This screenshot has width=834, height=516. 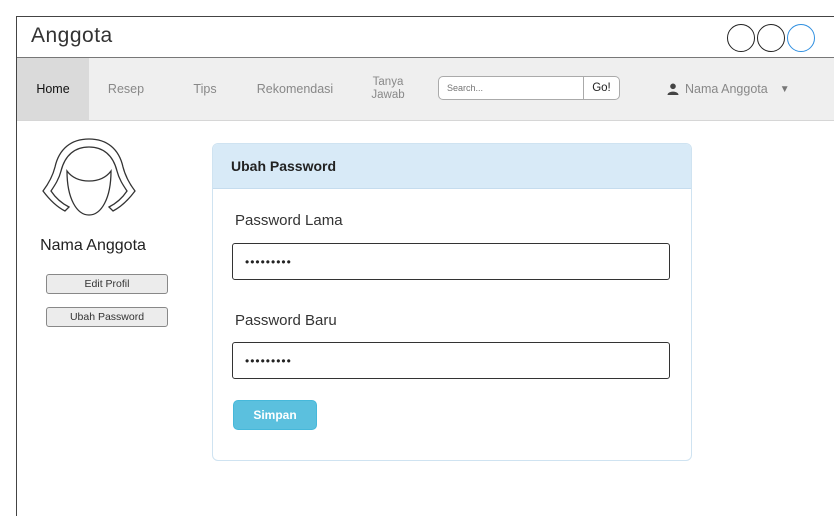 I want to click on profile-name: Nama Anggota, so click(x=93, y=245).